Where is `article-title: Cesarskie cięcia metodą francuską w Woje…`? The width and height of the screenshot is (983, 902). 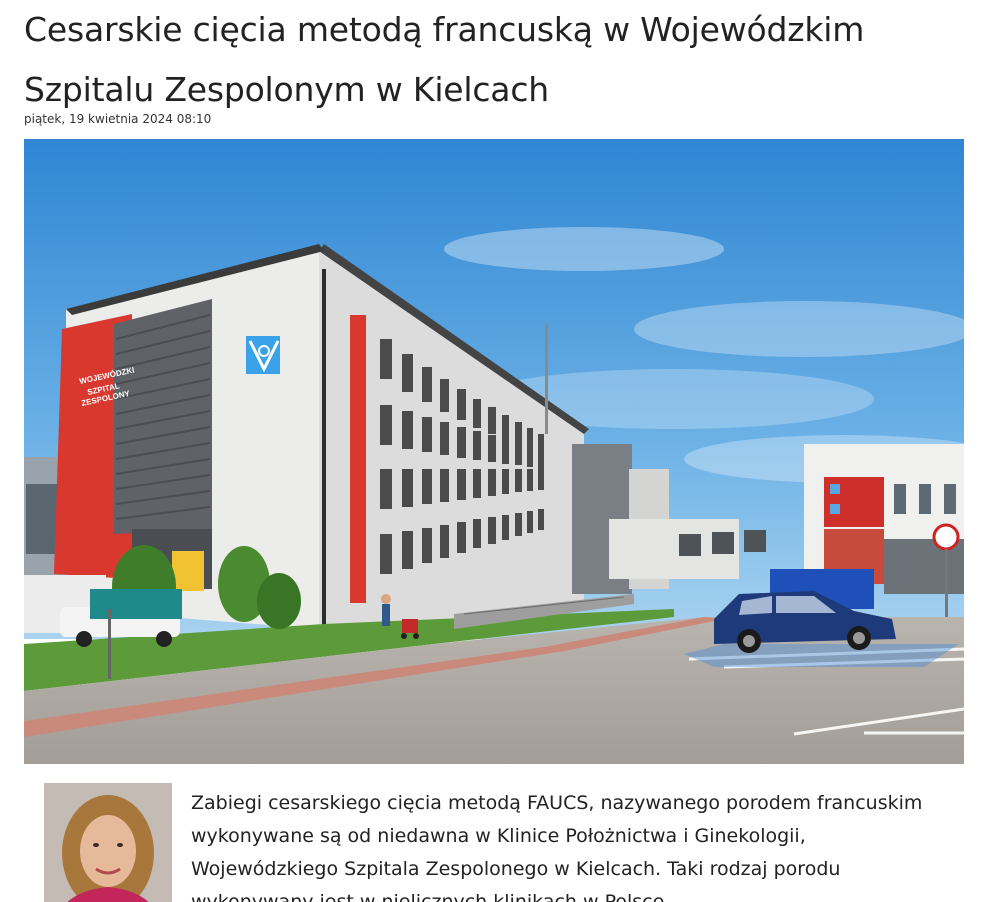 article-title: Cesarskie cięcia metodą francuską w Woje… is located at coordinates (444, 59).